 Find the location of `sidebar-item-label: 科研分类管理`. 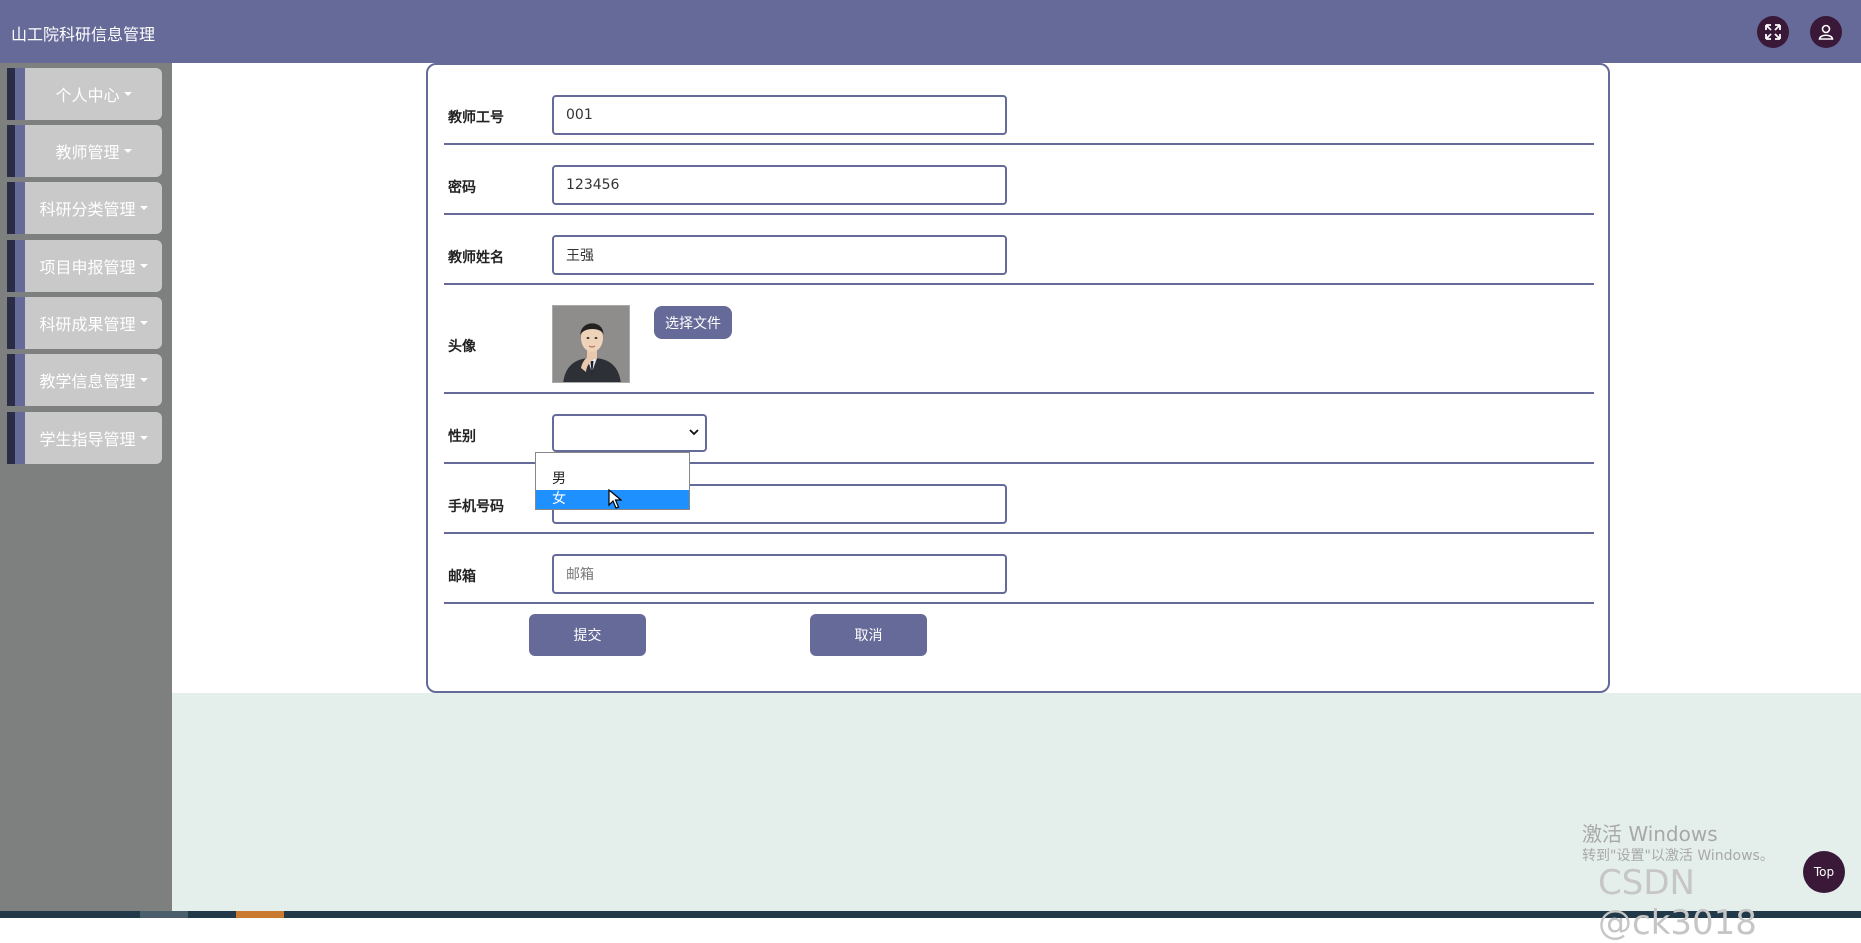

sidebar-item-label: 科研分类管理 is located at coordinates (87, 209).